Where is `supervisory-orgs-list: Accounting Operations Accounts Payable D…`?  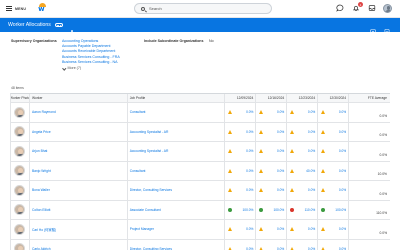
supervisory-orgs-list: Accounting Operations Accounts Payable D… is located at coordinates (91, 55).